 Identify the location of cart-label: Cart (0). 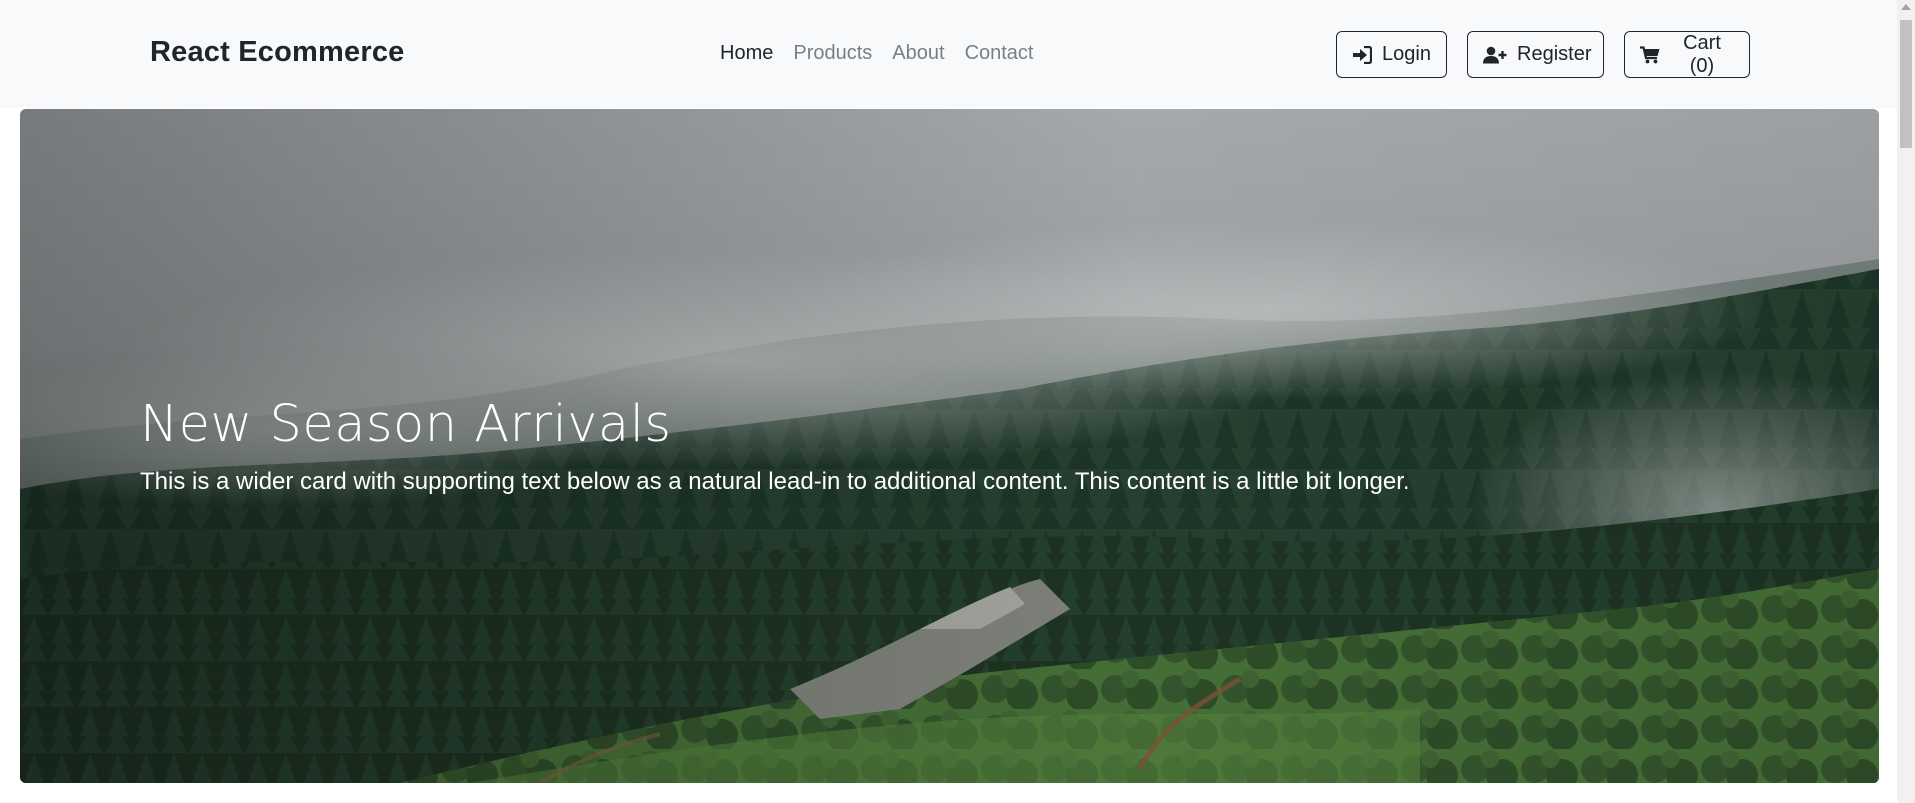
(1702, 54).